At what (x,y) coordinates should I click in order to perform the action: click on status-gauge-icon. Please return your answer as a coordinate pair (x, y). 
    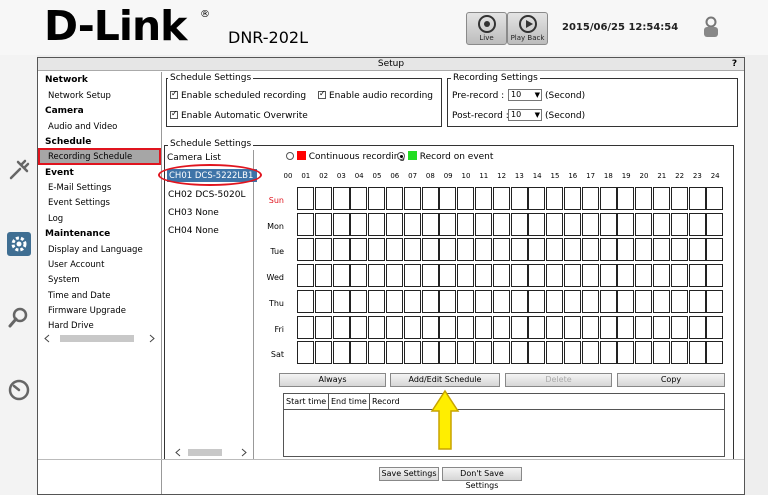
    Looking at the image, I should click on (19, 390).